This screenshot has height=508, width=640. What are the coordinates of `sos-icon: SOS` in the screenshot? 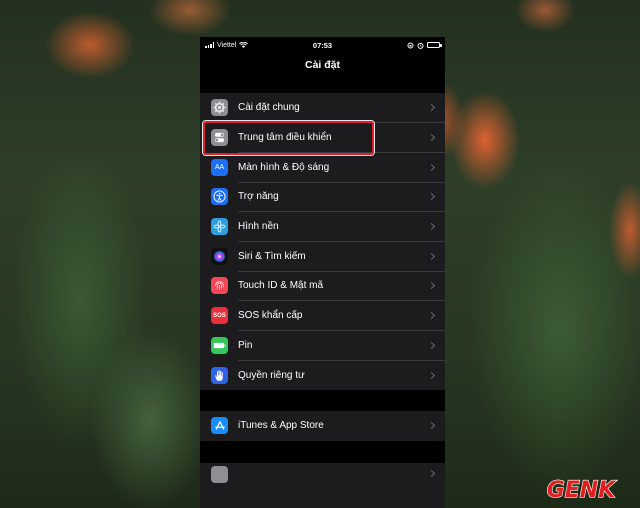 It's located at (219, 316).